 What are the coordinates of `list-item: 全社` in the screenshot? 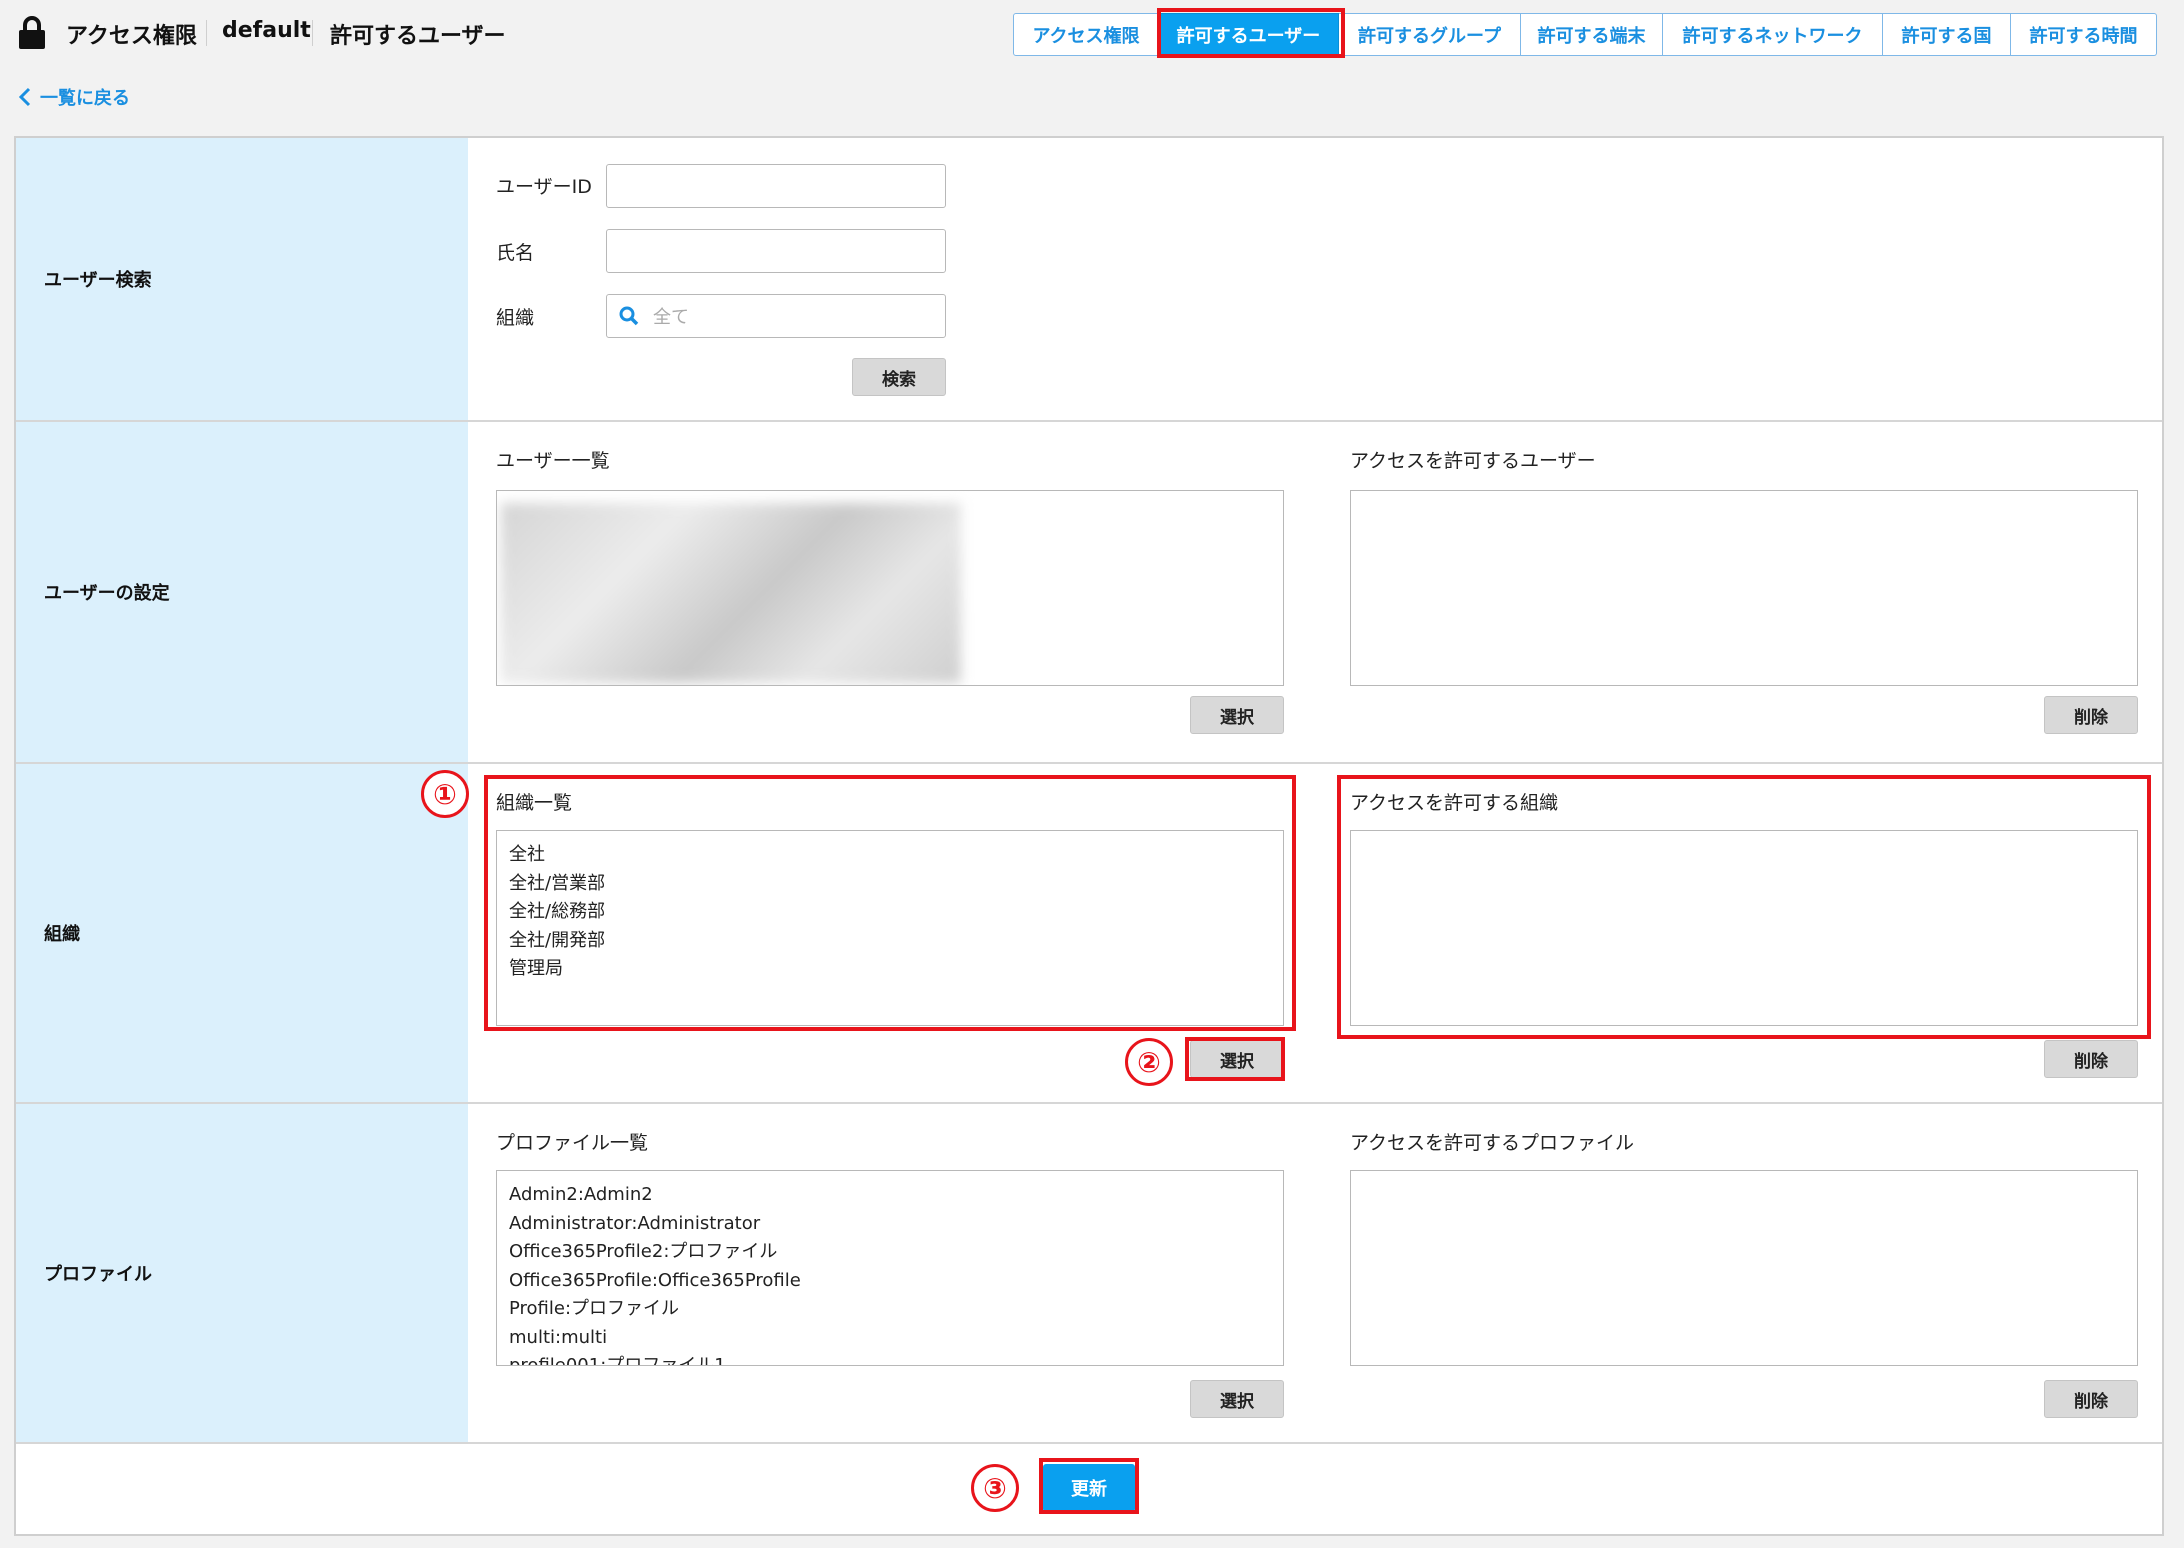 It's located at (890, 855).